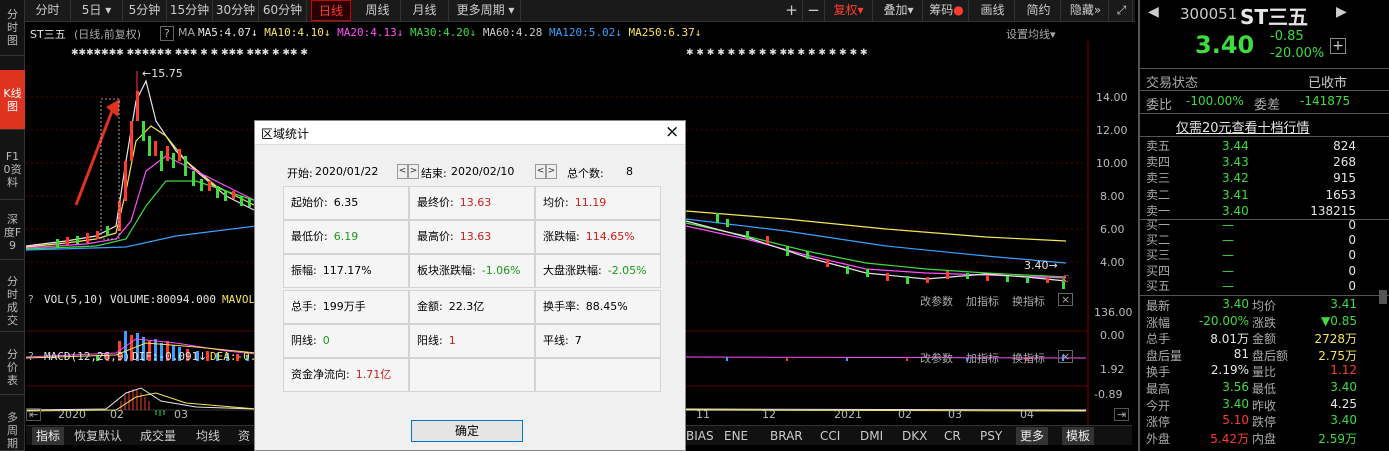 This screenshot has height=451, width=1389. What do you see at coordinates (12, 28) in the screenshot?
I see `tab-fenshi: 分时图` at bounding box center [12, 28].